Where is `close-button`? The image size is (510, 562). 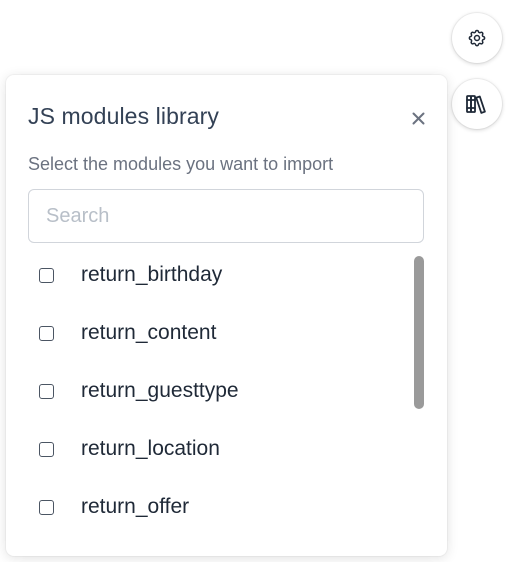
close-button is located at coordinates (418, 121).